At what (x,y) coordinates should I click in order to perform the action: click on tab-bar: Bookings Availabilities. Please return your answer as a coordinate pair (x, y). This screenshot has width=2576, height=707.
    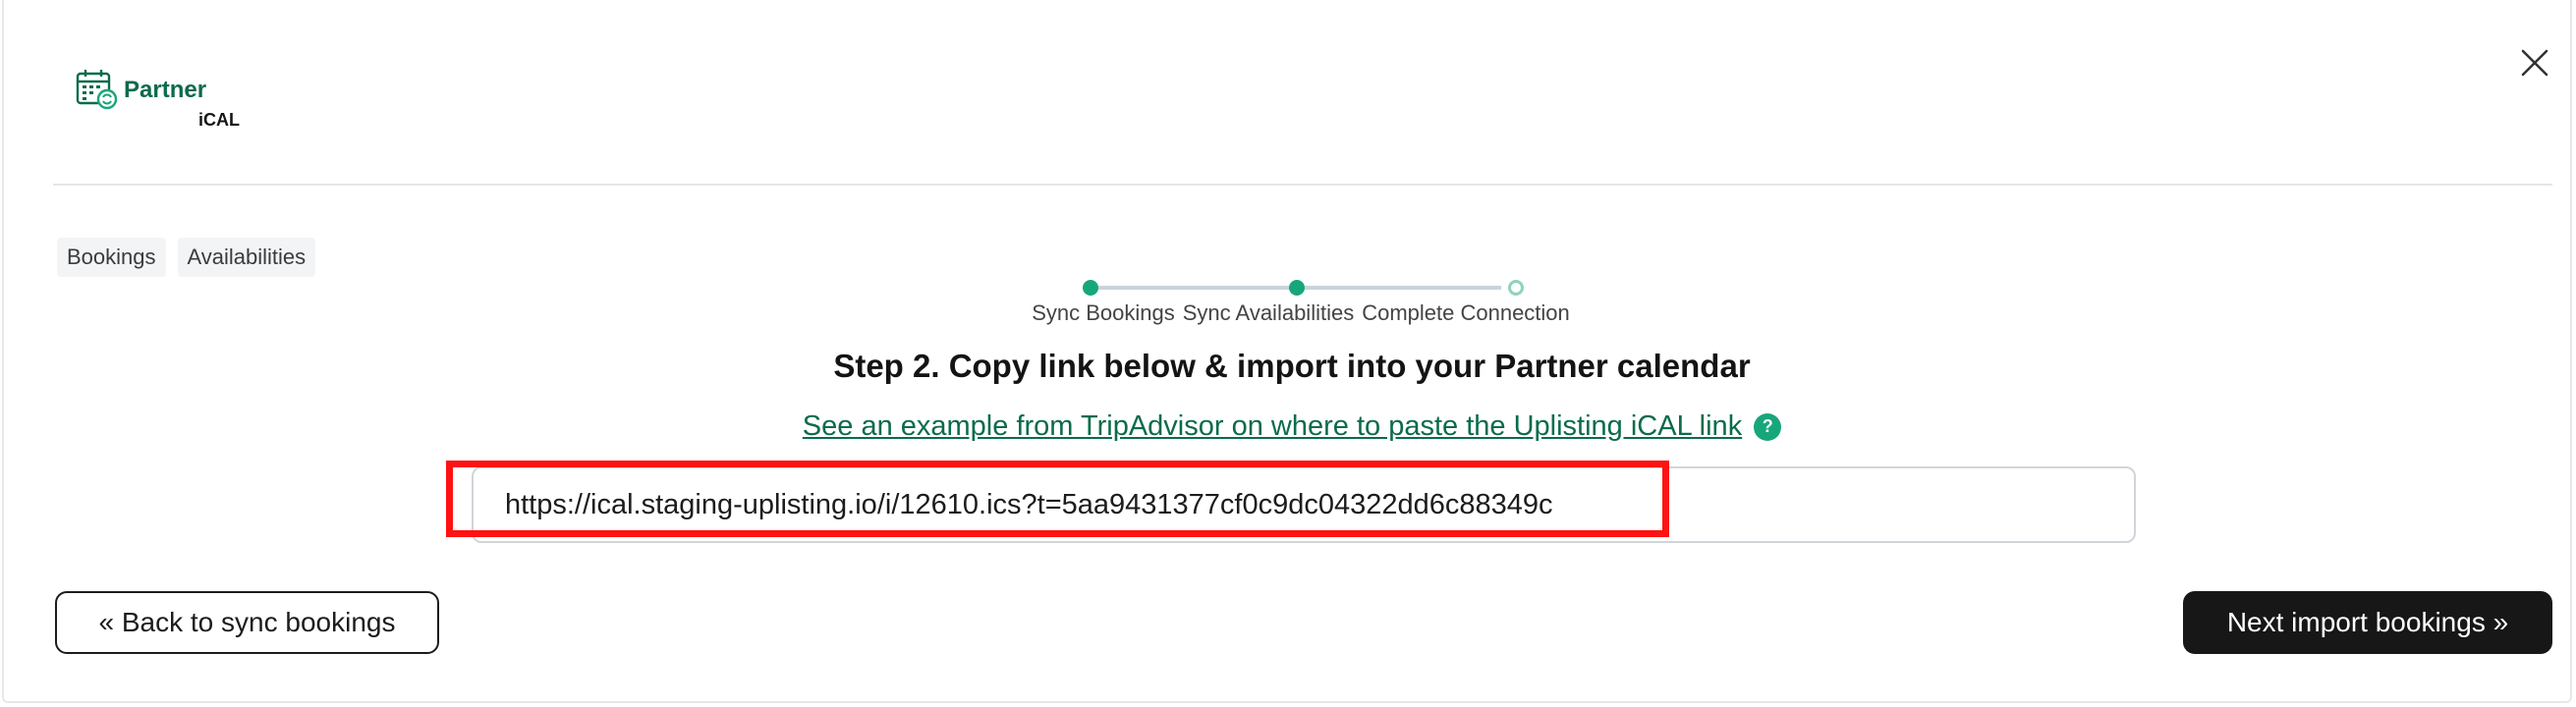
    Looking at the image, I should click on (186, 257).